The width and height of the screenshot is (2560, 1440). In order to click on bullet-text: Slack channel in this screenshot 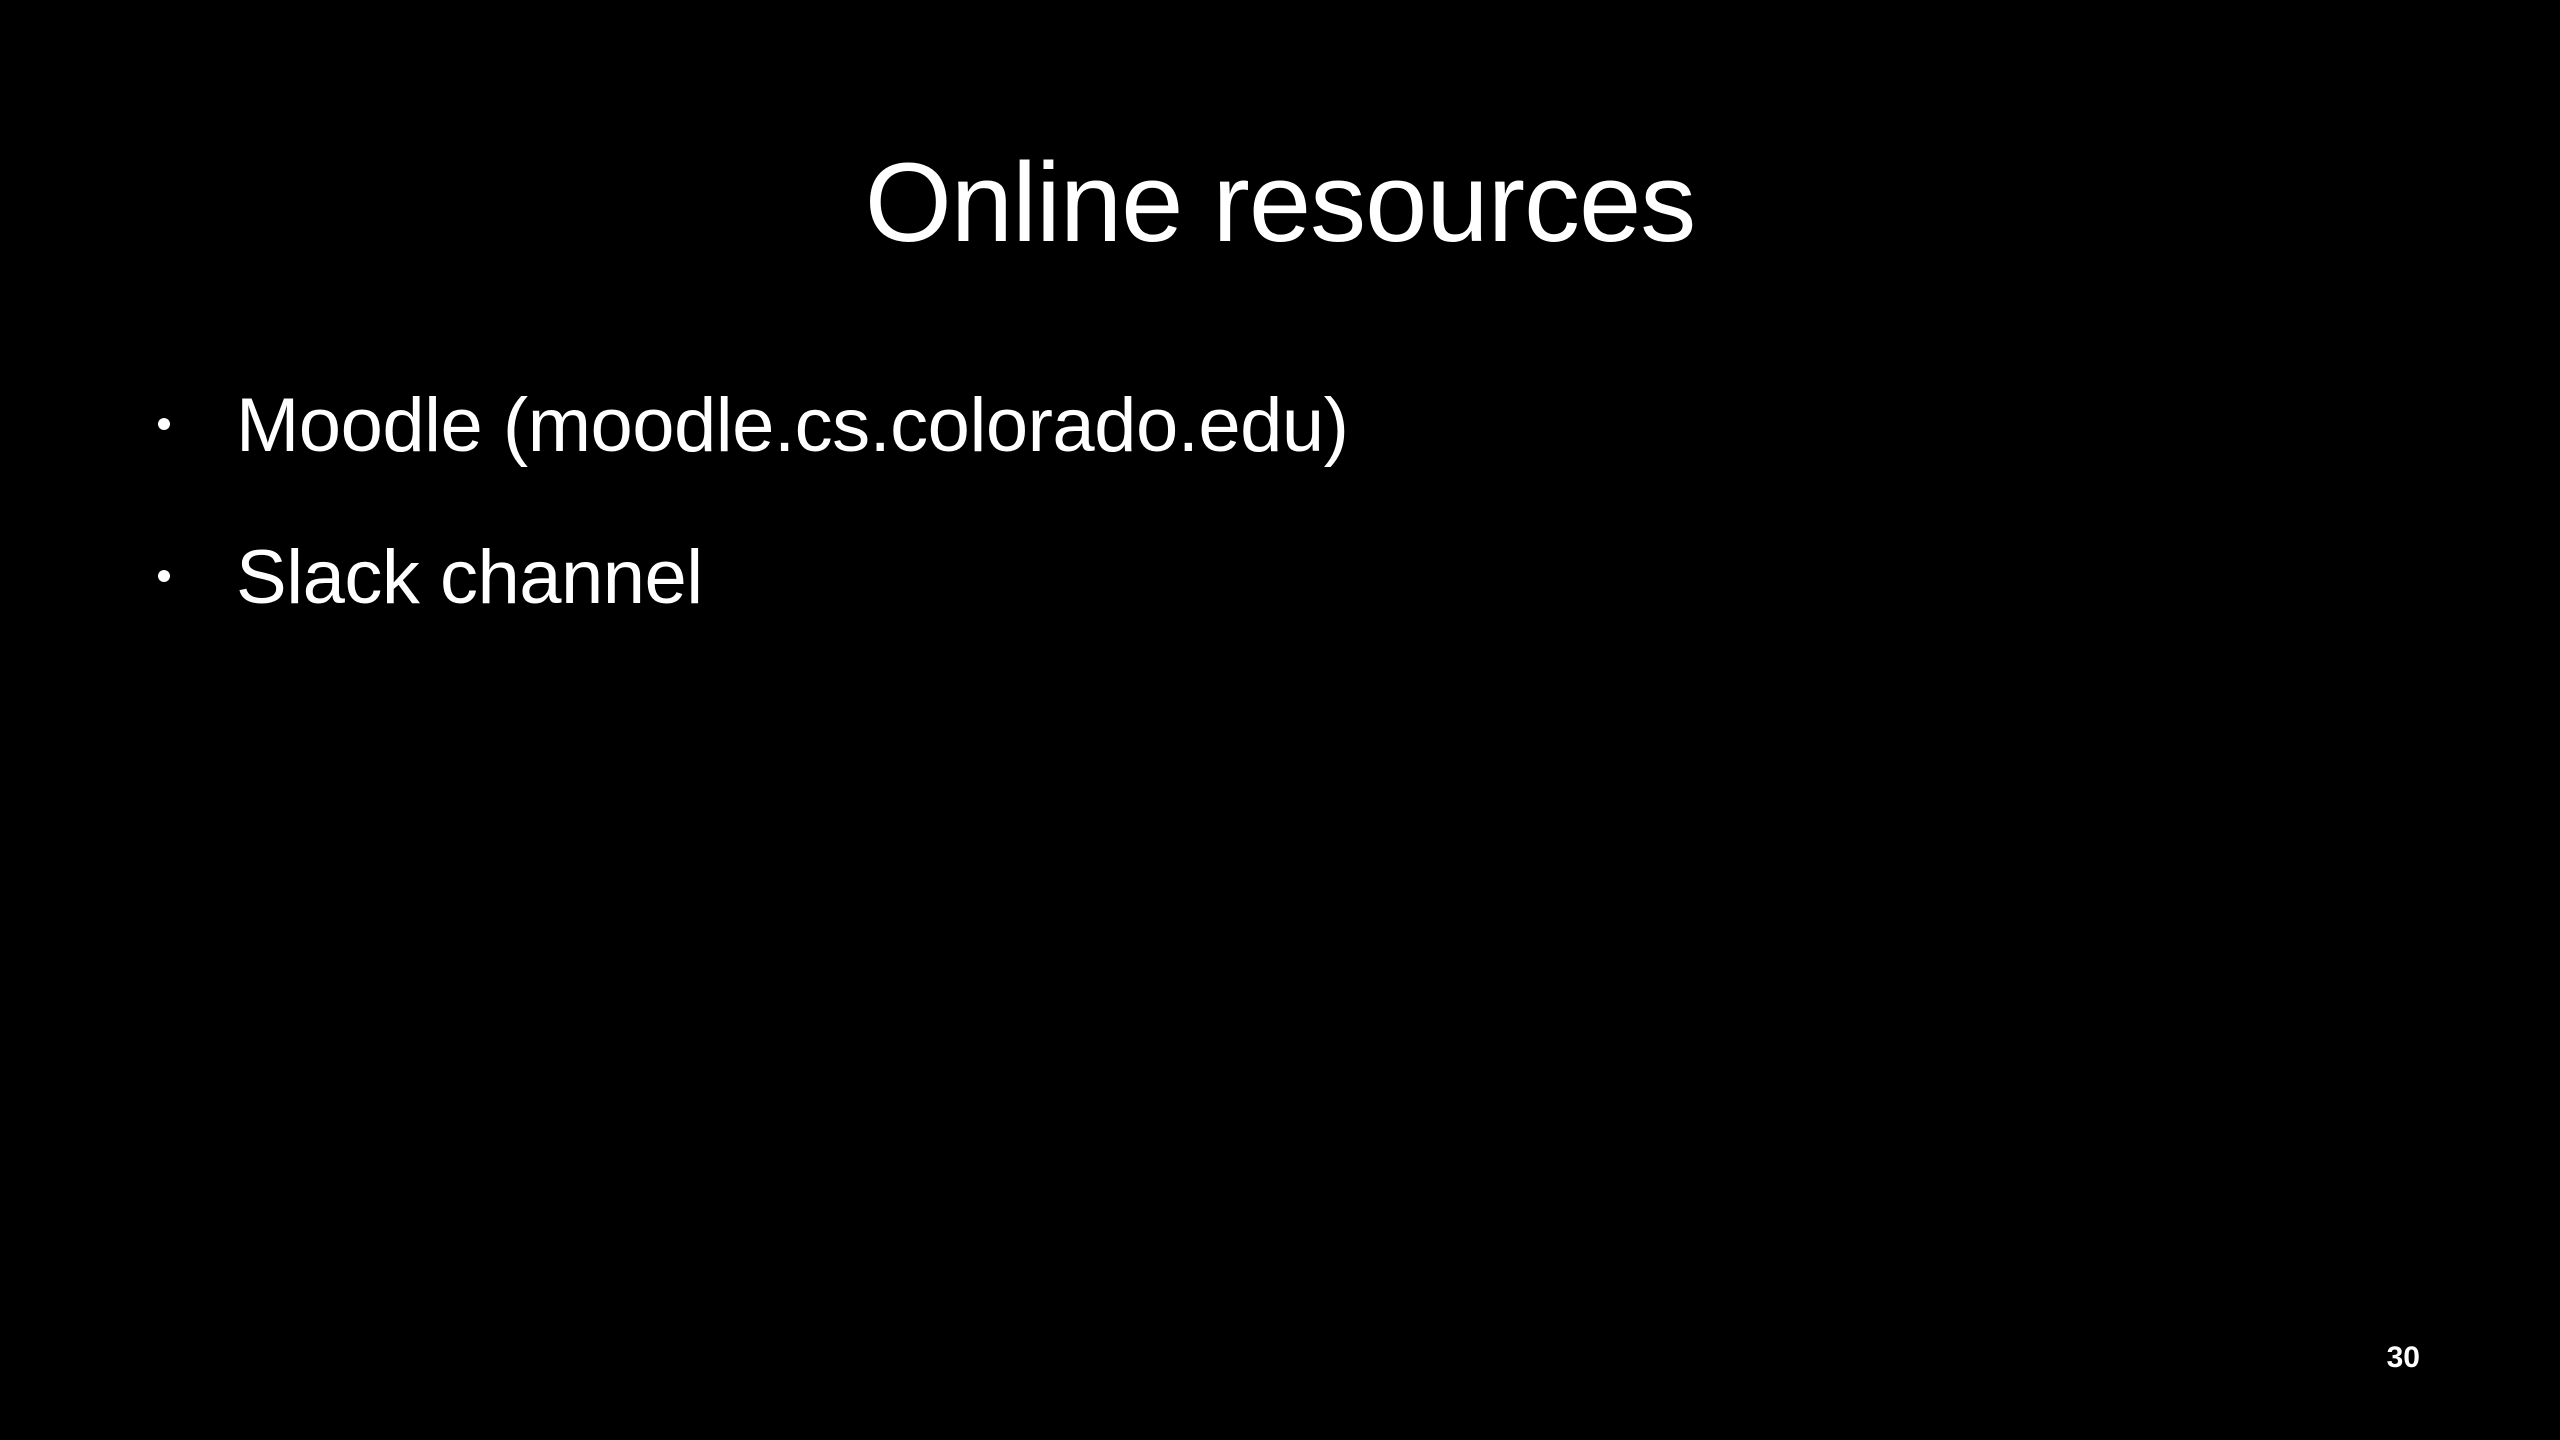, I will do `click(469, 577)`.